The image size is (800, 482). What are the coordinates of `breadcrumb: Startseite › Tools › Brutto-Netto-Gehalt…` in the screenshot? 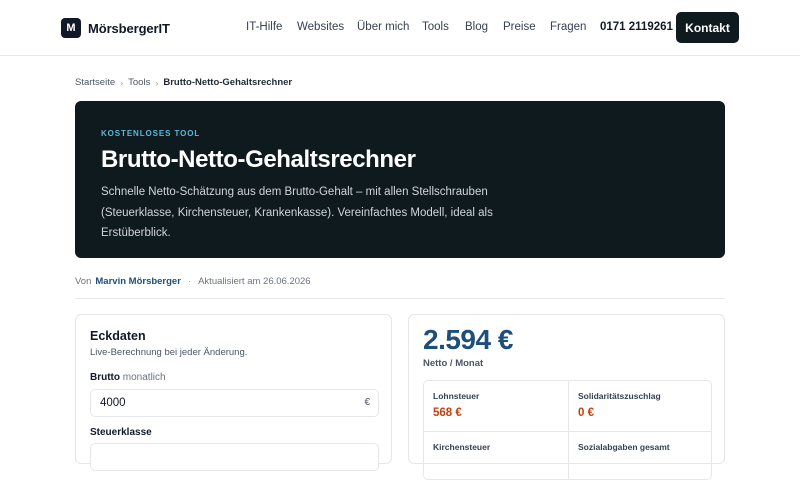 It's located at (183, 82).